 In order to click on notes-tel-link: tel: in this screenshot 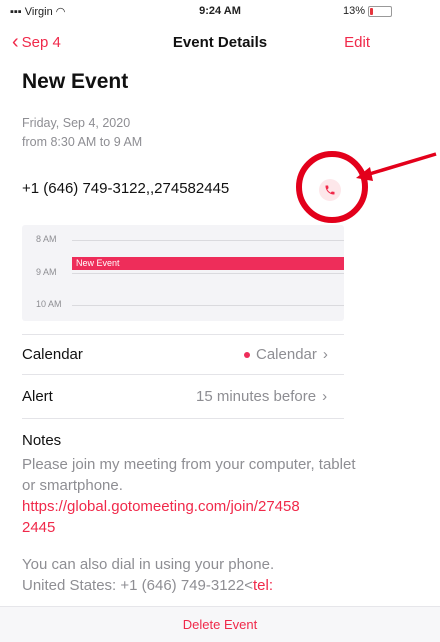, I will do `click(263, 585)`.